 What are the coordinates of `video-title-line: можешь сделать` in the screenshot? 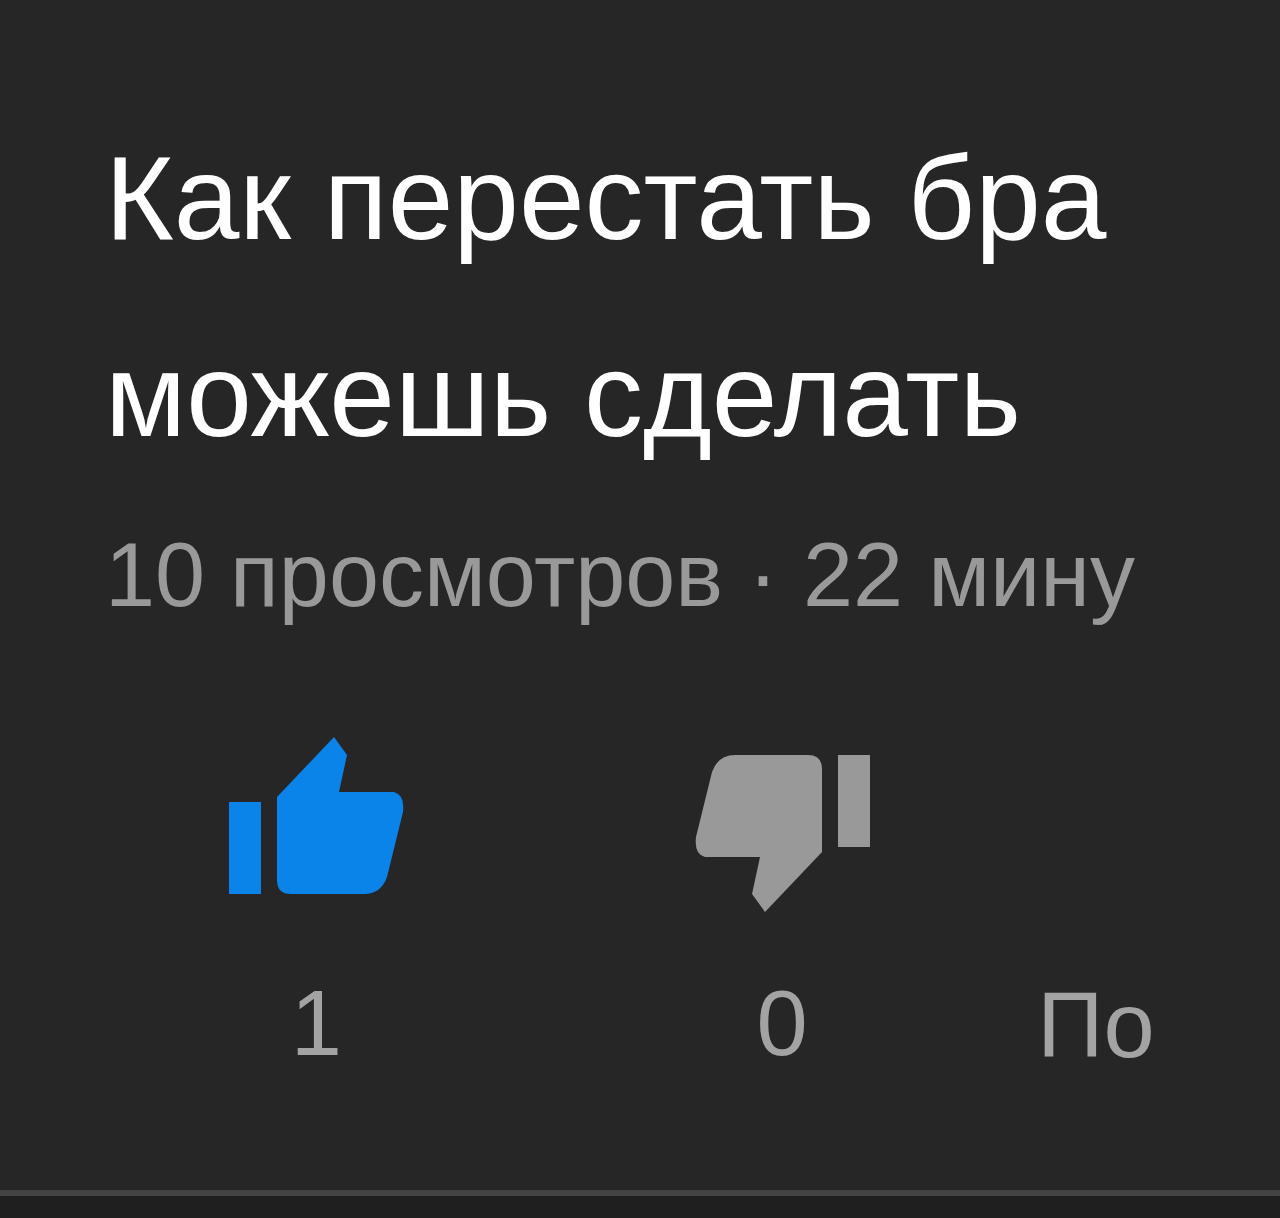 It's located at (563, 395).